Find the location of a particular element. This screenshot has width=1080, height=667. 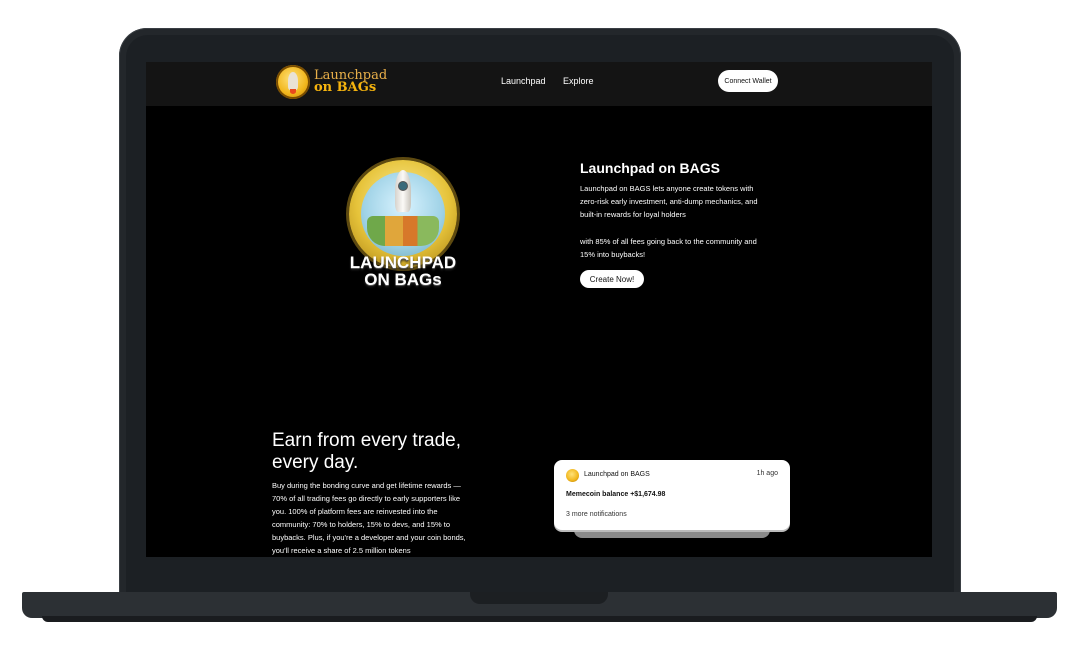

nav-link-launchpad: Launchpad is located at coordinates (523, 81).